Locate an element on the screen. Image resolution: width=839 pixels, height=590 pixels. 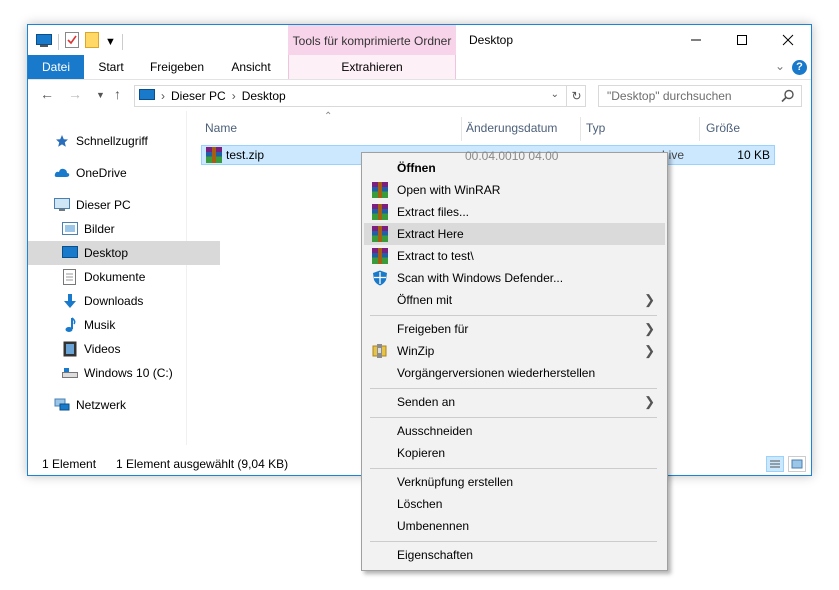
defender-shield-icon is located at coordinates (380, 278).